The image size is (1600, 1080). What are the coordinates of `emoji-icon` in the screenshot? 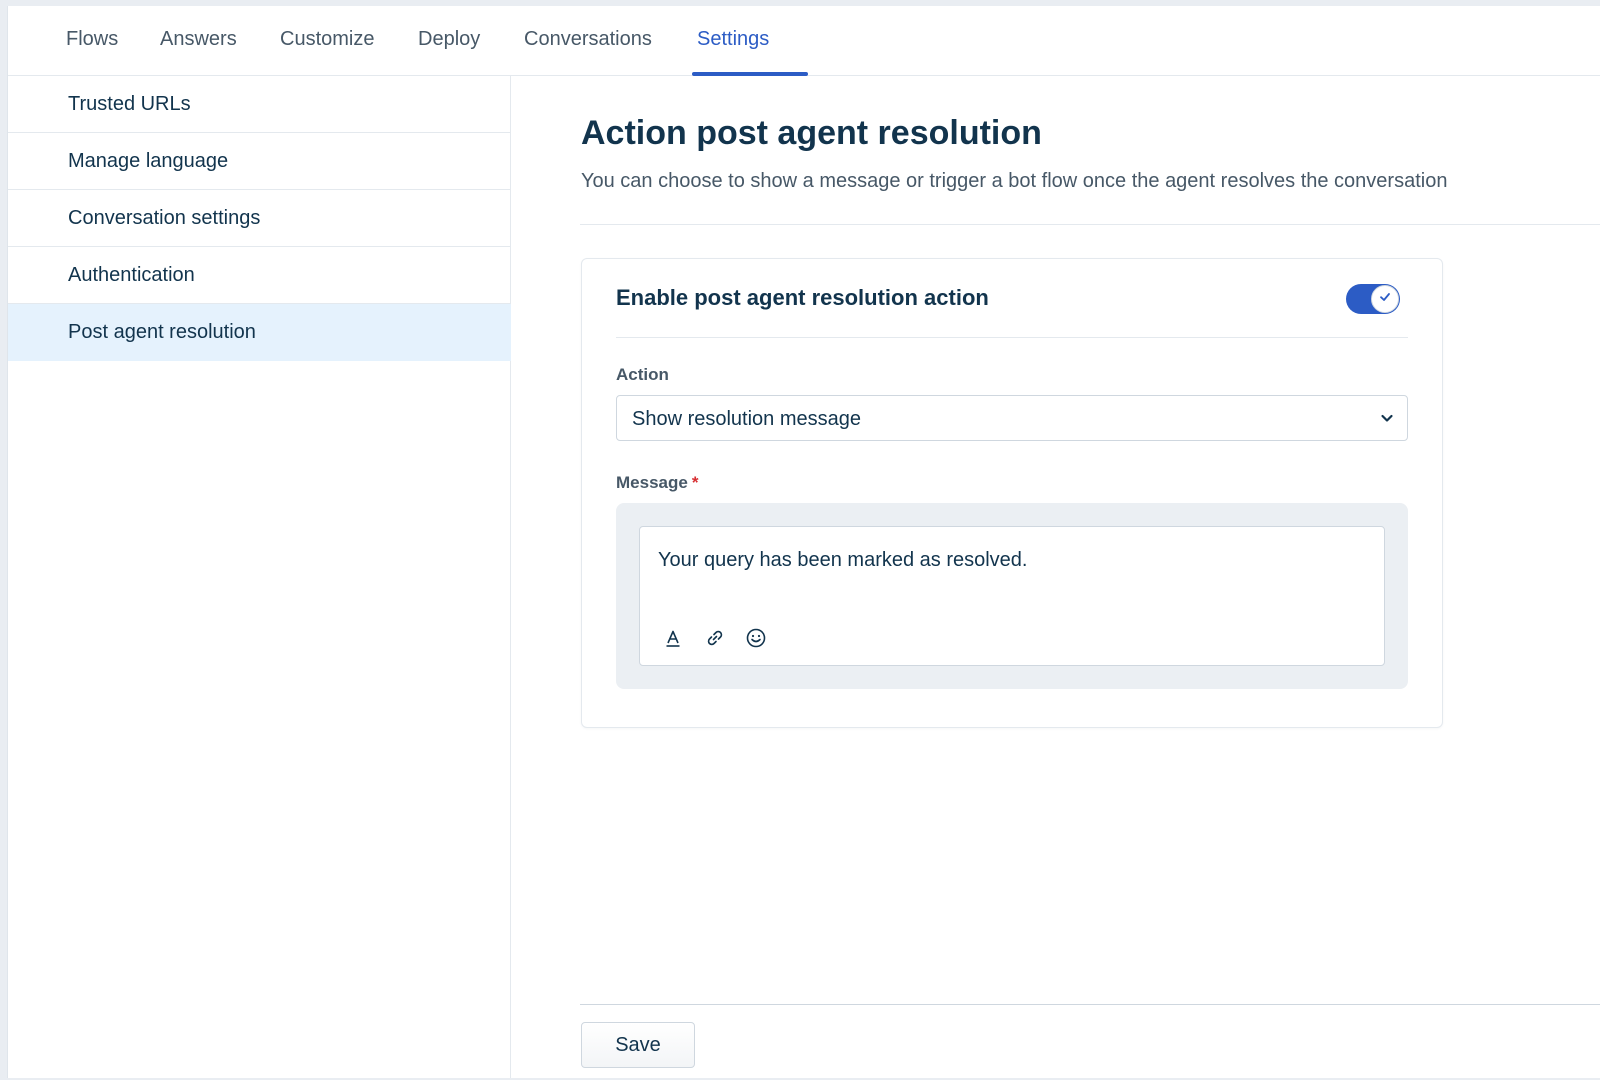 It's located at (756, 638).